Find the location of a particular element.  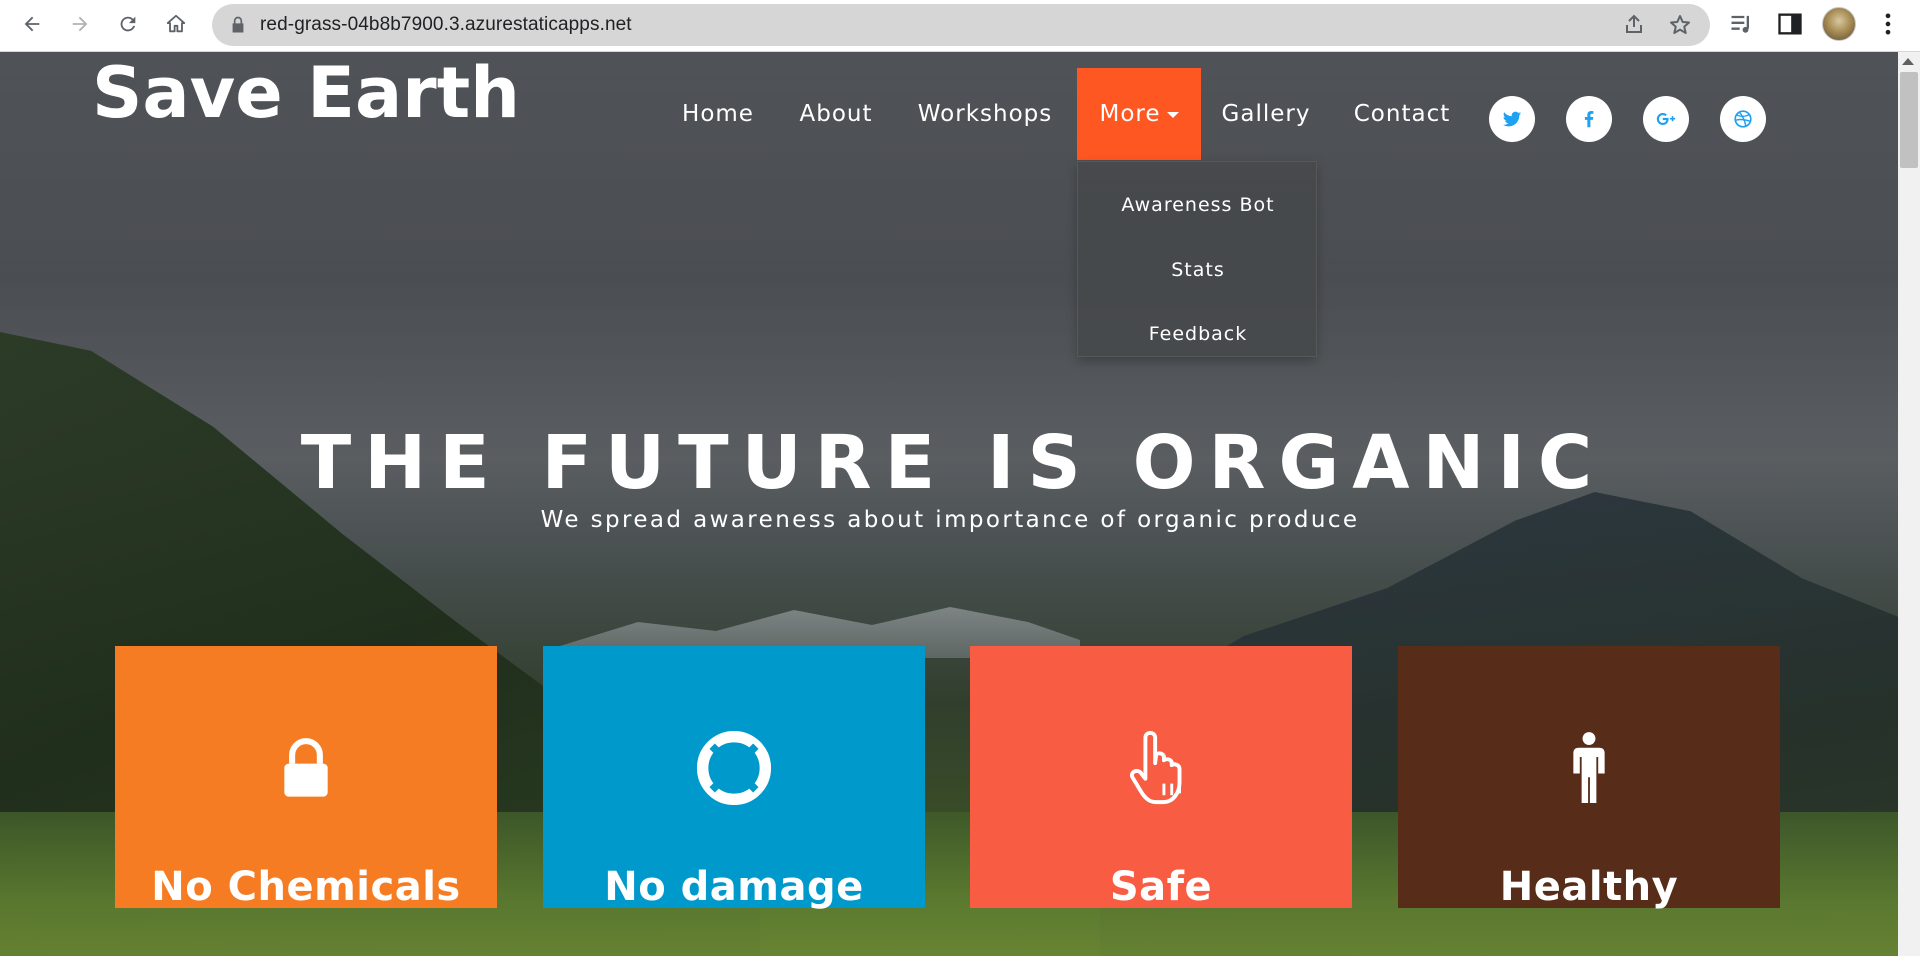

page-scrollbar is located at coordinates (1909, 504).